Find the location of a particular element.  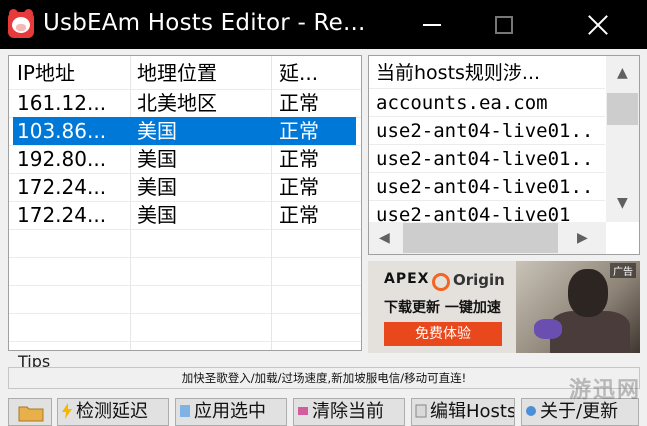

ad-tag: 广告 is located at coordinates (623, 270).